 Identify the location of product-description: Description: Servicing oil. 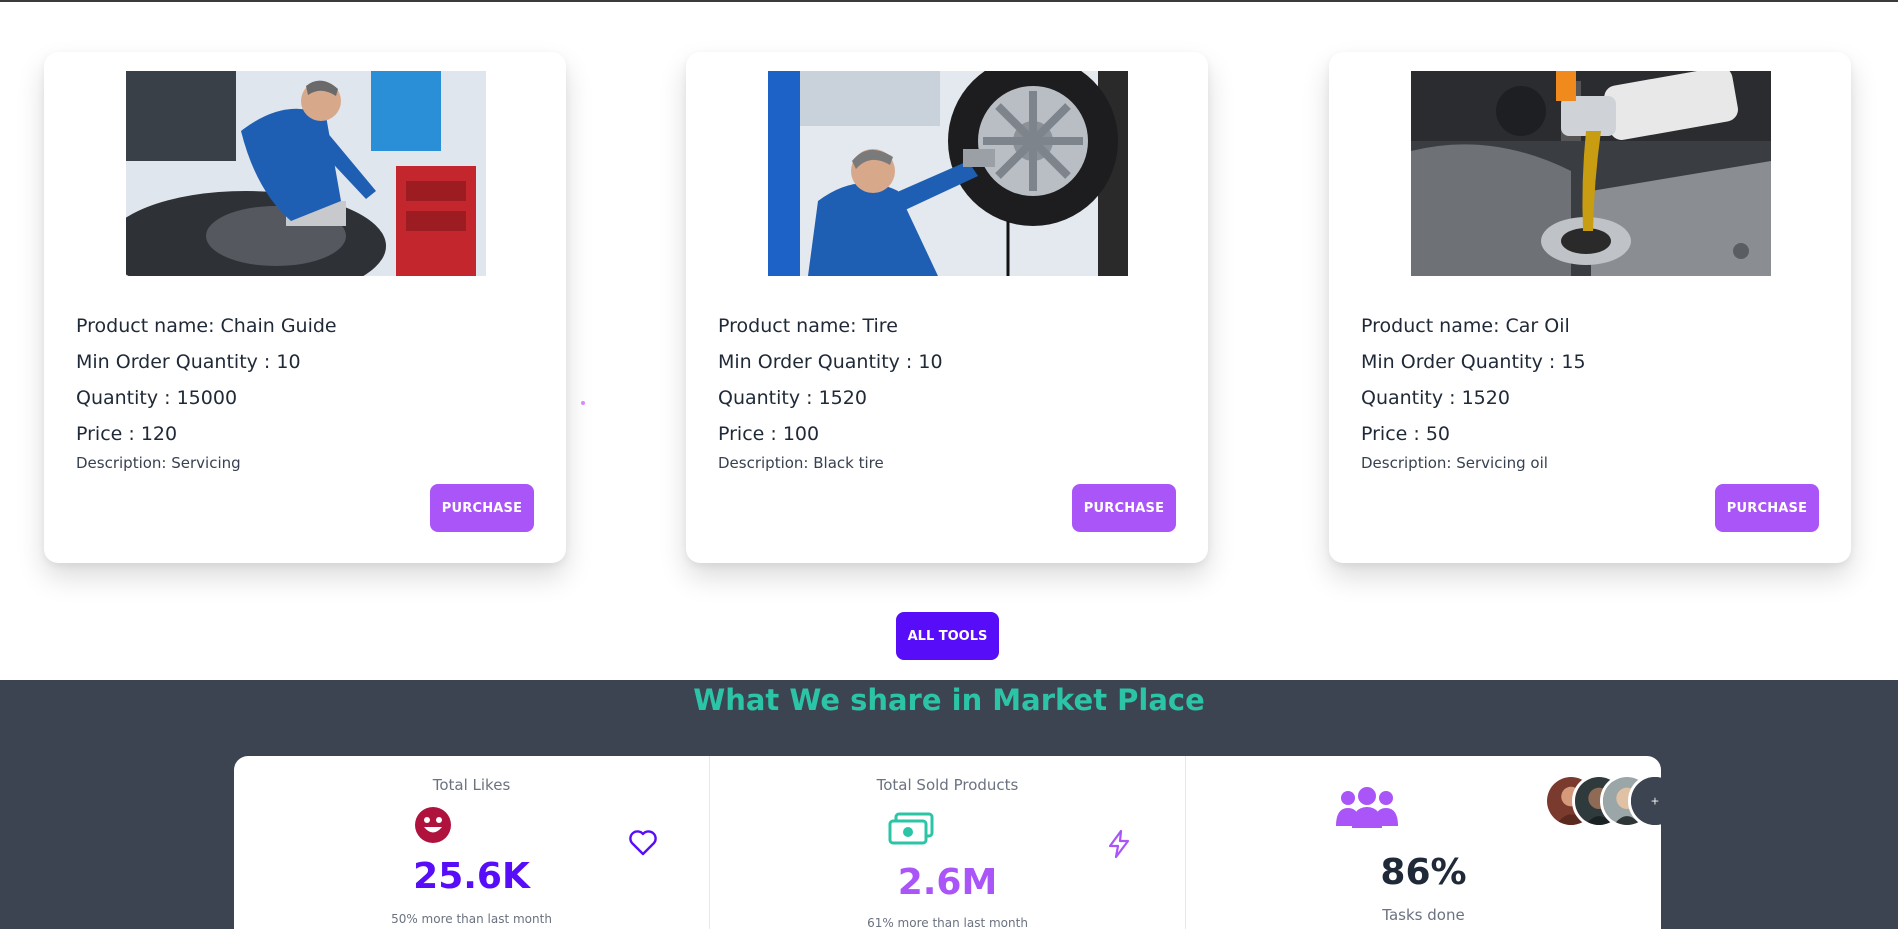
(1454, 463).